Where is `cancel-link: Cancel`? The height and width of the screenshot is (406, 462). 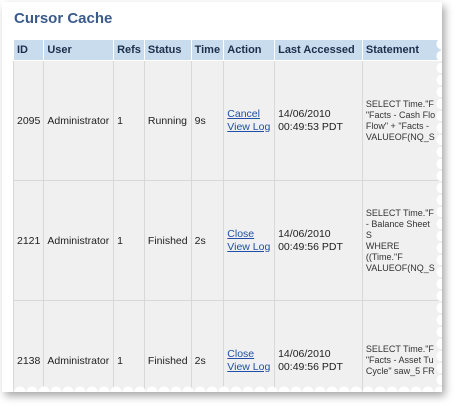
cancel-link: Cancel is located at coordinates (249, 114).